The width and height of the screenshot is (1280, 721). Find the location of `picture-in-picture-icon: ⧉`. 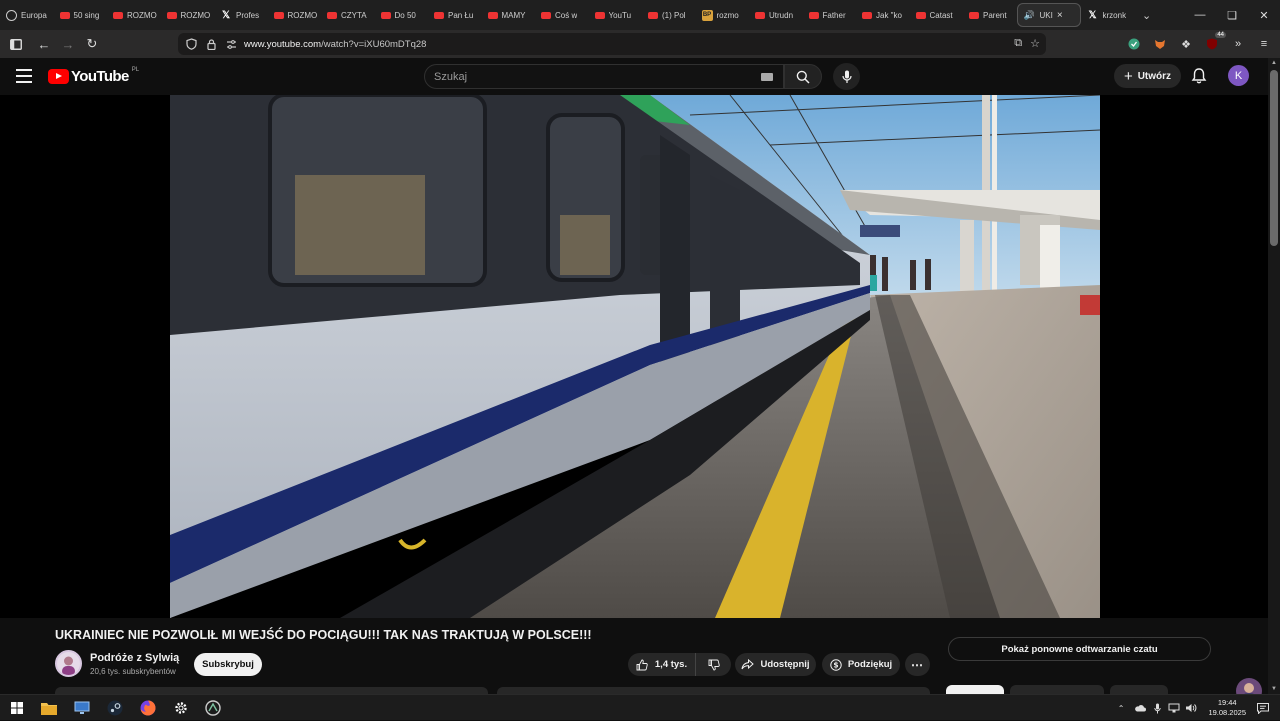

picture-in-picture-icon: ⧉ is located at coordinates (1018, 43).